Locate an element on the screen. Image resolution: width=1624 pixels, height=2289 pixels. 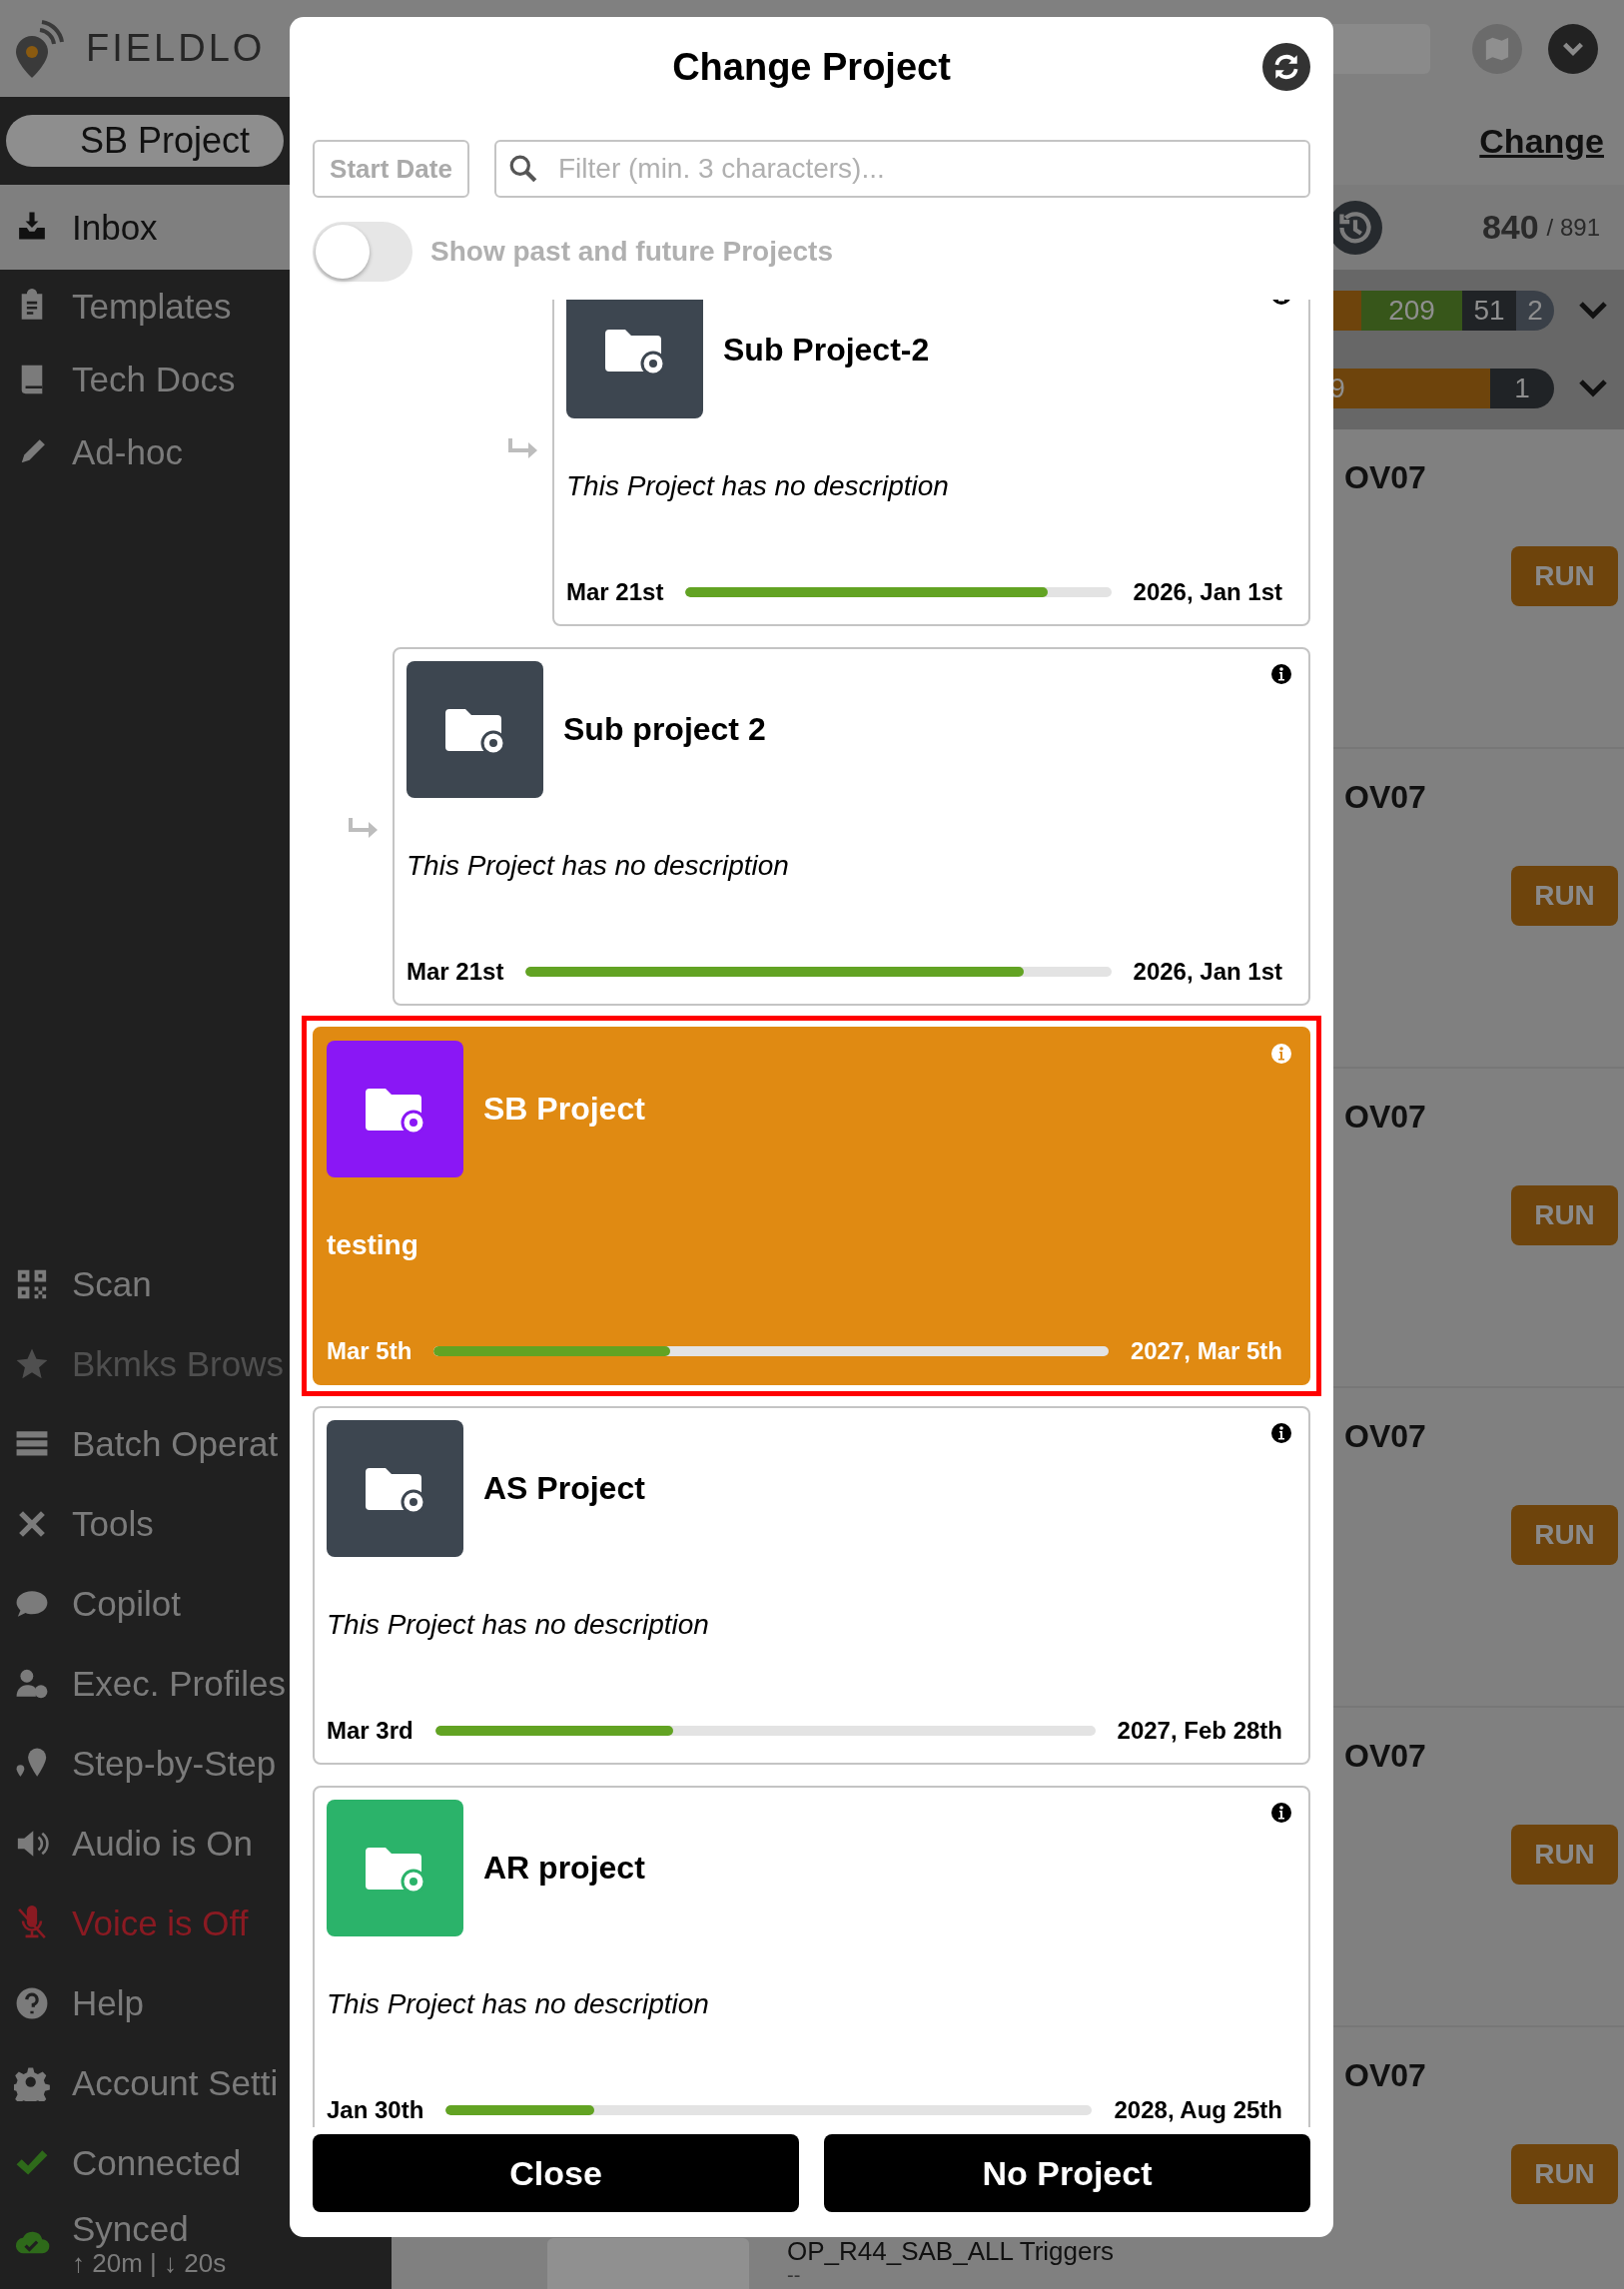
map-icon is located at coordinates (1497, 48).